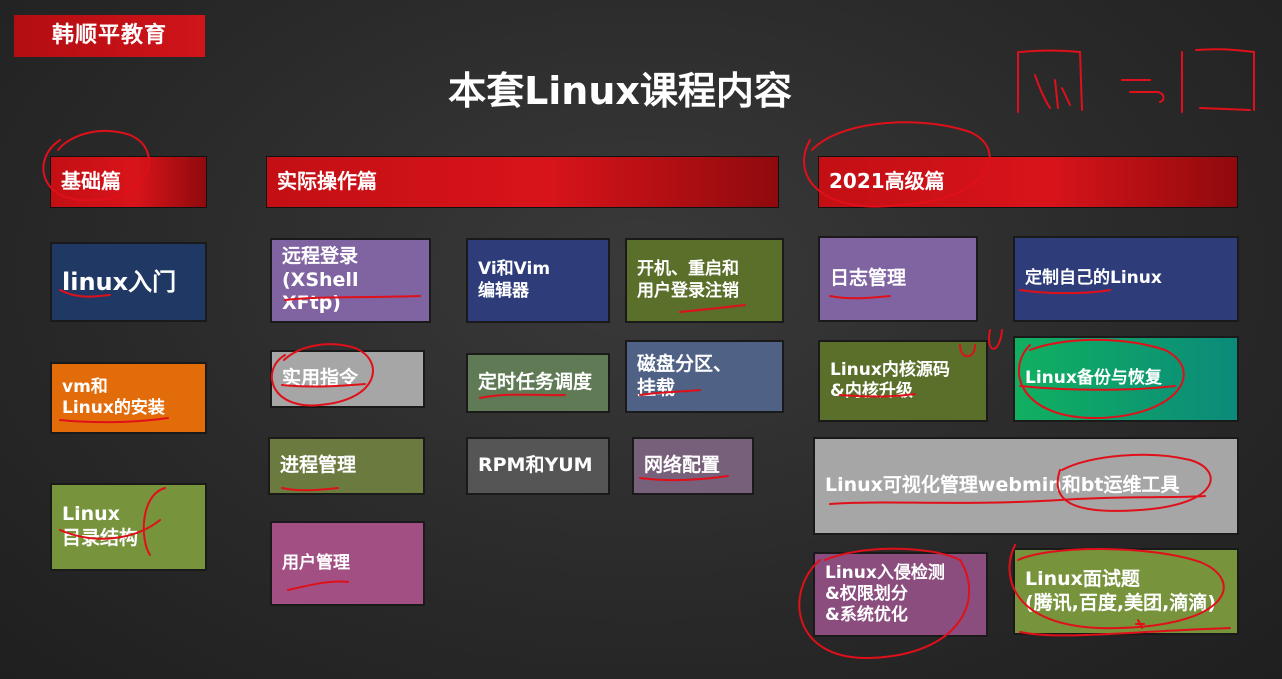  I want to click on section-header-practical: 实际操作篇, so click(522, 182).